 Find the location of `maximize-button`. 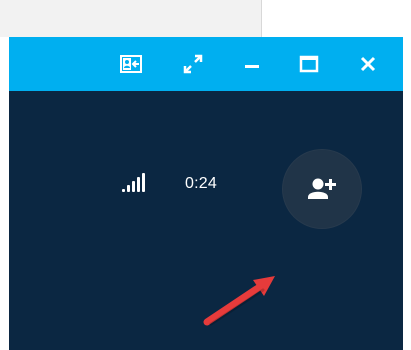

maximize-button is located at coordinates (309, 64).